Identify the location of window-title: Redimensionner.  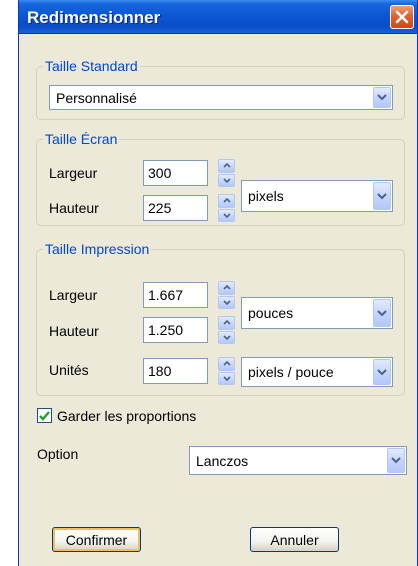
(94, 17).